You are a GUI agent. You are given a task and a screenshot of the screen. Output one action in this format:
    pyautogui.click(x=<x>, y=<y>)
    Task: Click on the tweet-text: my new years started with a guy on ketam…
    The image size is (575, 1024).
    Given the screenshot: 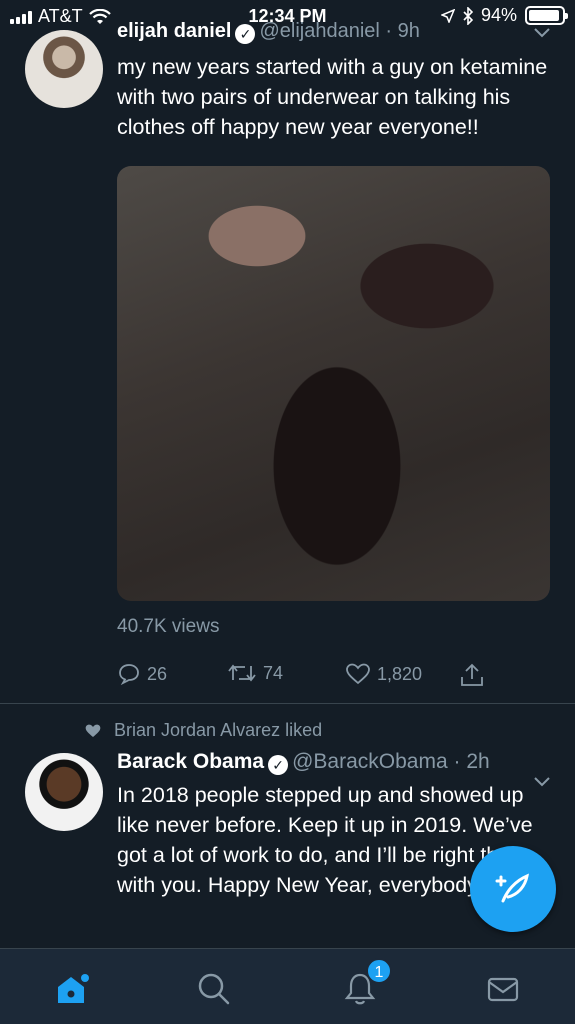 What is the action you would take?
    pyautogui.click(x=332, y=97)
    